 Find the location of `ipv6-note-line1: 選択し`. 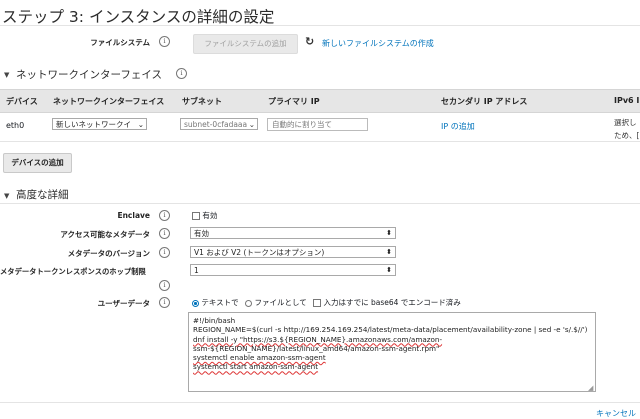

ipv6-note-line1: 選択し is located at coordinates (625, 122).